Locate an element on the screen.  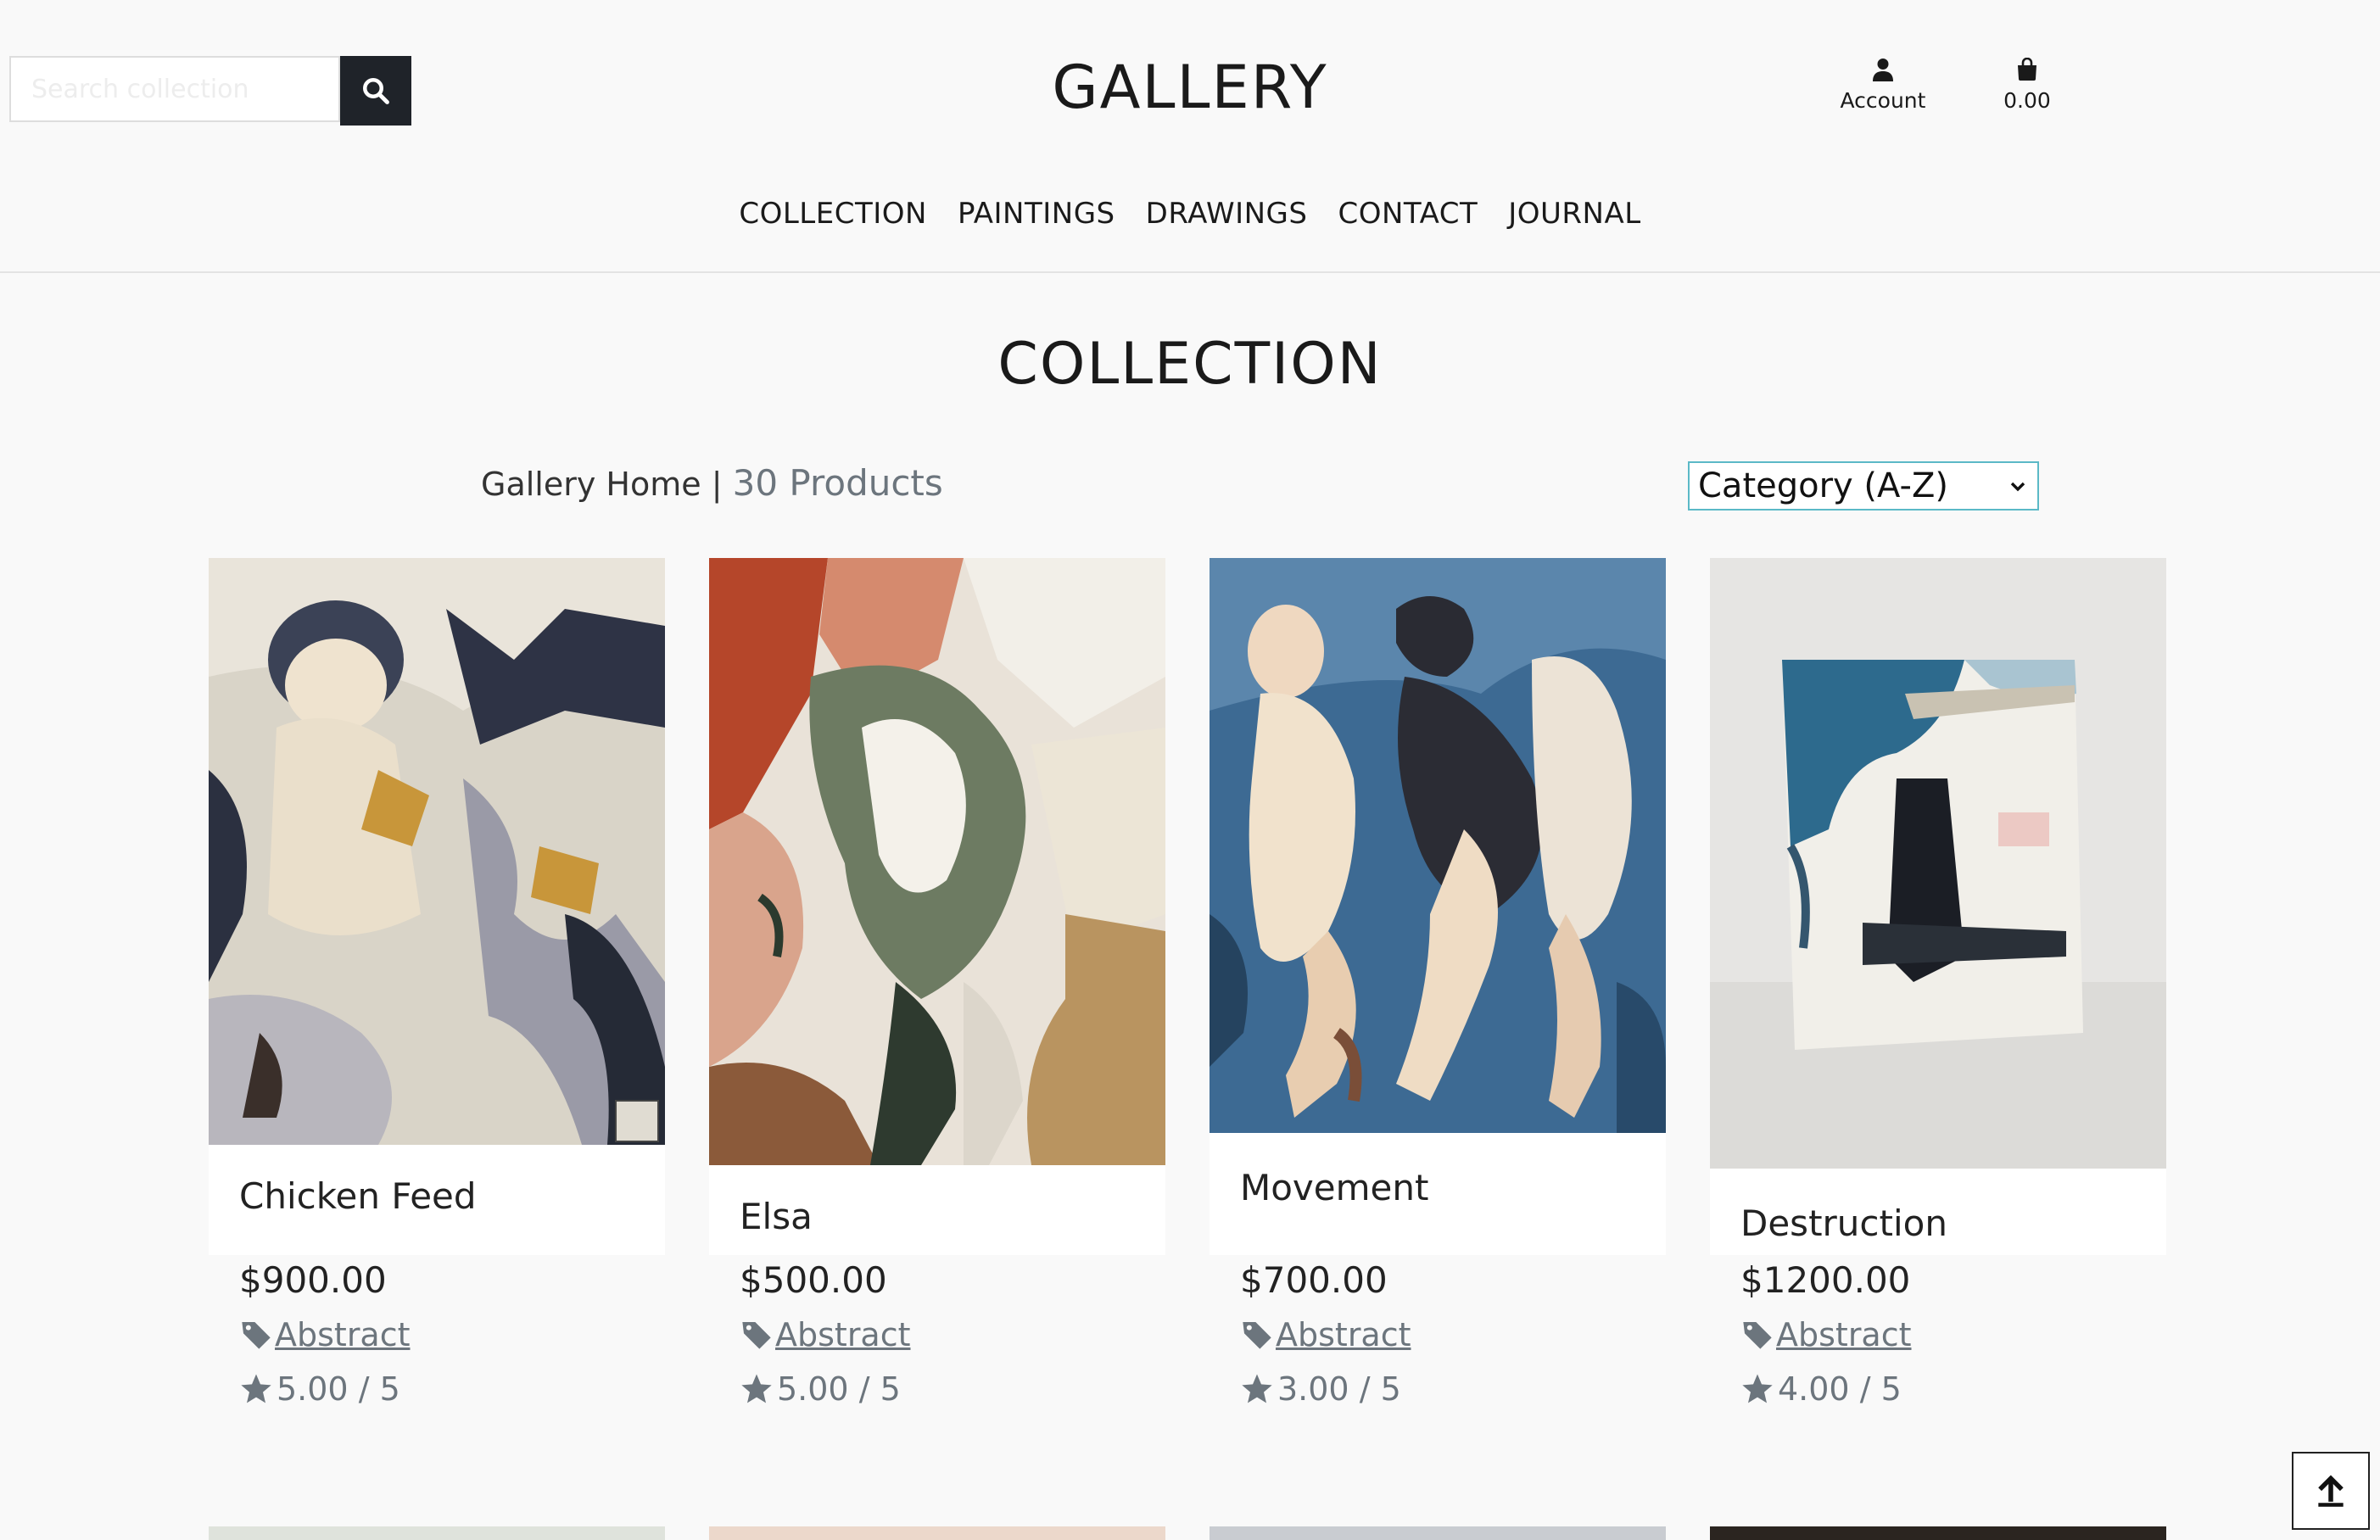
arrow-up-icon is located at coordinates (2331, 1491).